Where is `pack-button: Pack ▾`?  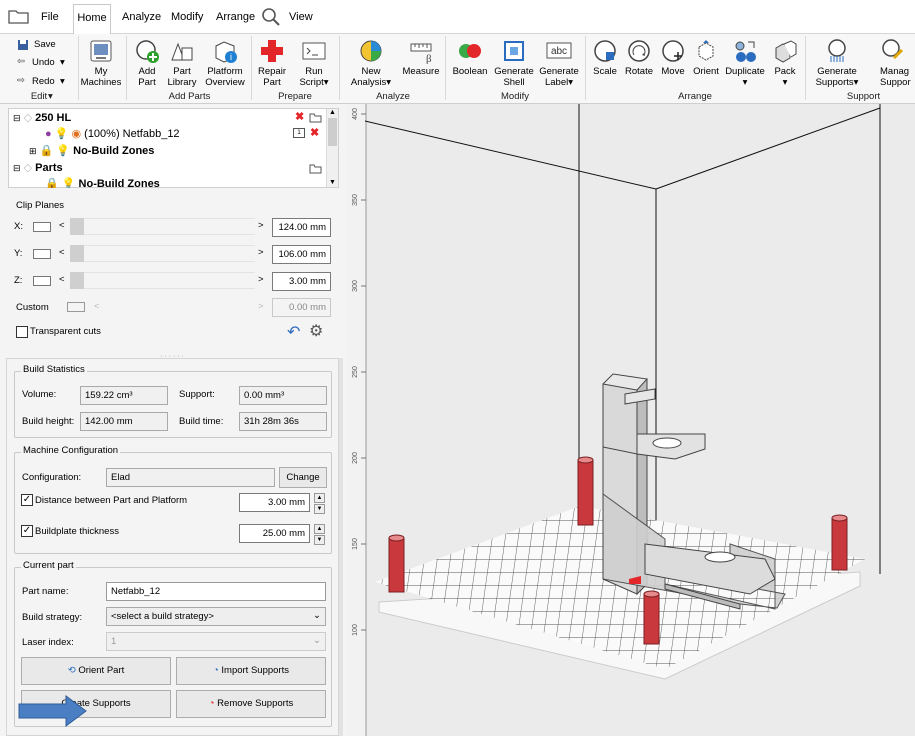 pack-button: Pack ▾ is located at coordinates (785, 63).